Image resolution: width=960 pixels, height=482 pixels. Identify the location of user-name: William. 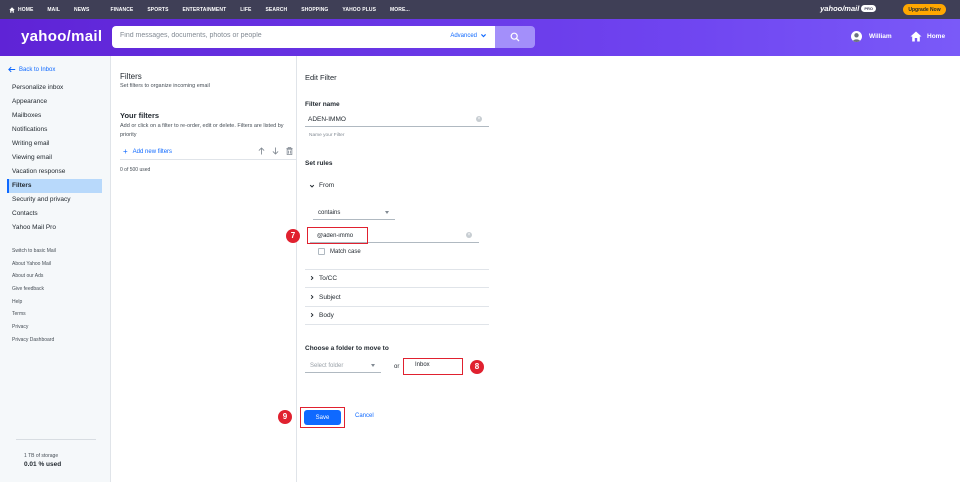
(880, 36).